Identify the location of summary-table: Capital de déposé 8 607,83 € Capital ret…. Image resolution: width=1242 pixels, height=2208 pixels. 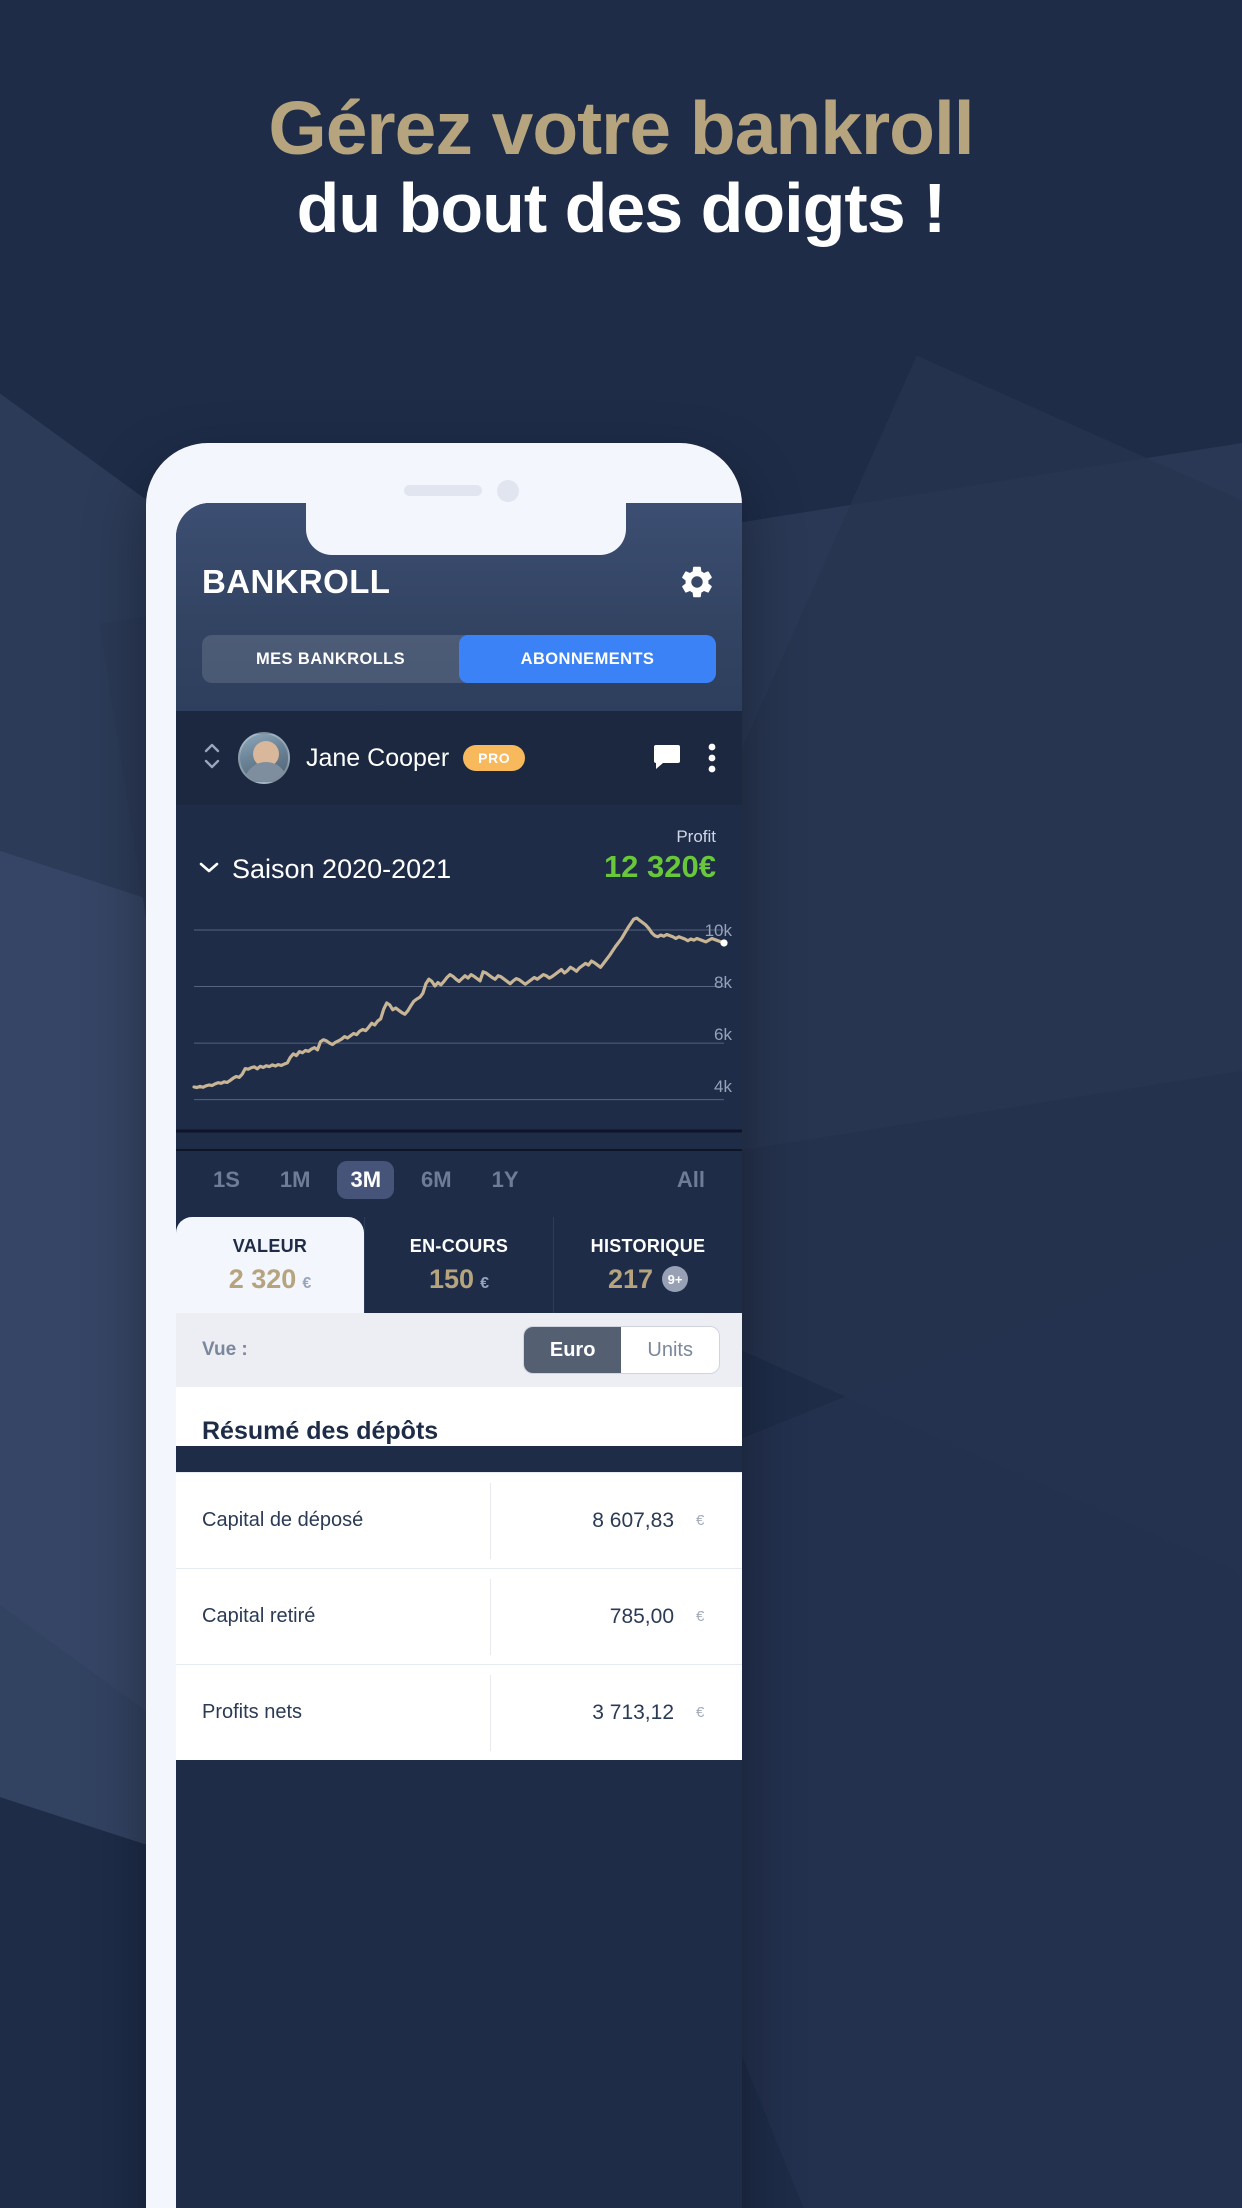
(459, 1616).